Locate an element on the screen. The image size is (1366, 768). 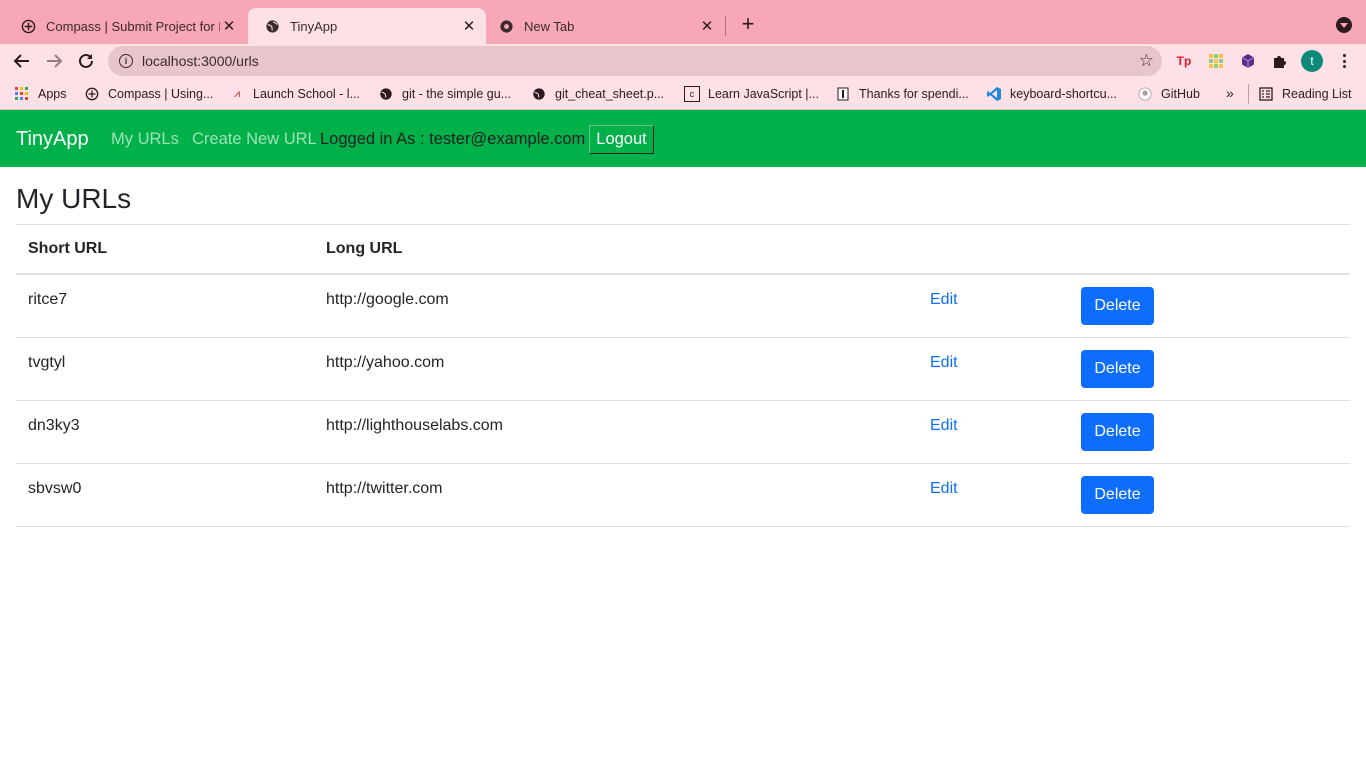
column-header-short-url: Short URL is located at coordinates (165, 250).